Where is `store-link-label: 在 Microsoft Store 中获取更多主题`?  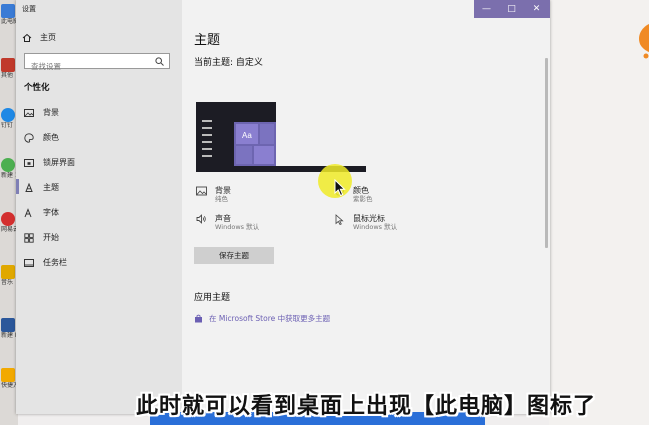 store-link-label: 在 Microsoft Store 中获取更多主题 is located at coordinates (270, 318).